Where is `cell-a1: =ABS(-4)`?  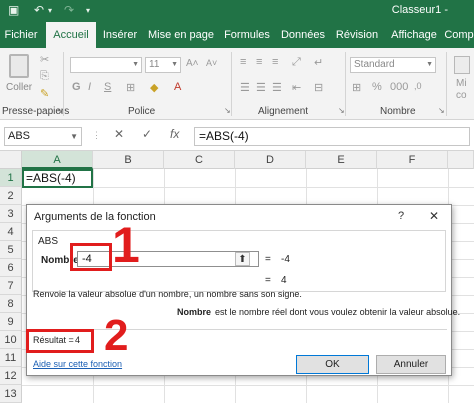
cell-a1: =ABS(-4) is located at coordinates (57, 178).